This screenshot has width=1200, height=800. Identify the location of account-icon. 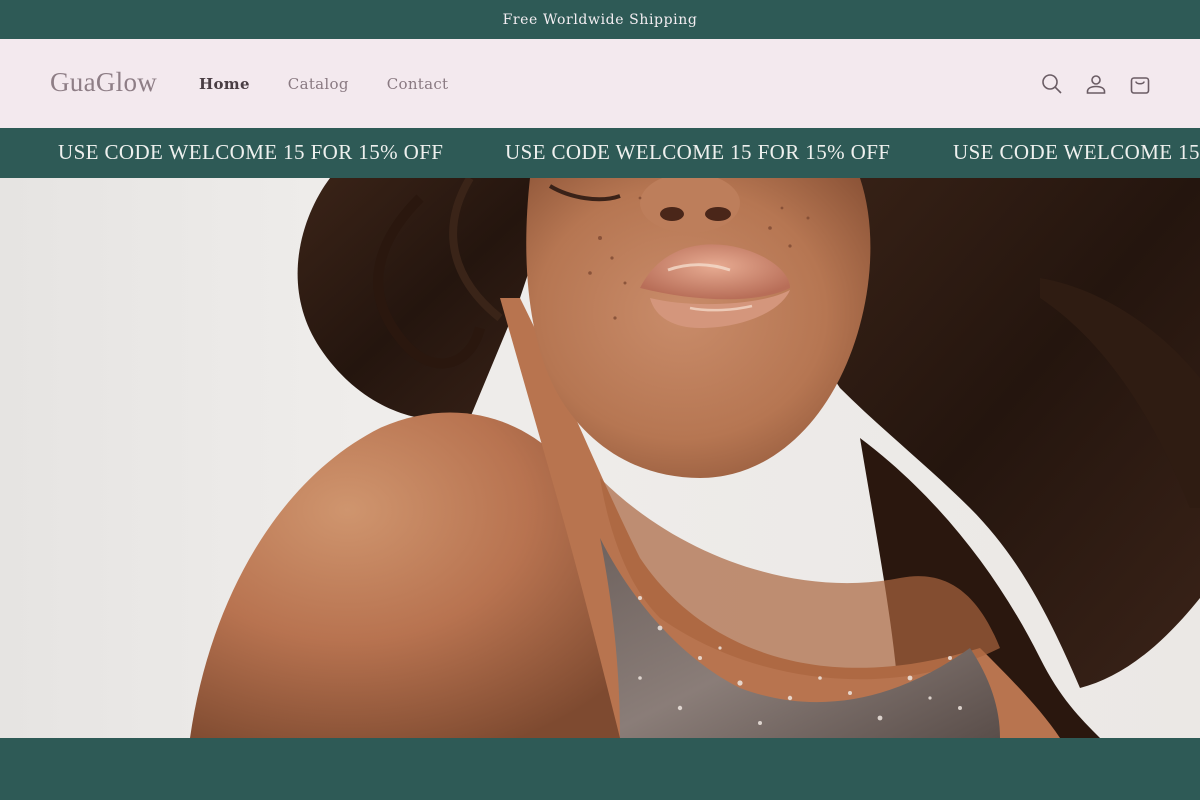
(1096, 84).